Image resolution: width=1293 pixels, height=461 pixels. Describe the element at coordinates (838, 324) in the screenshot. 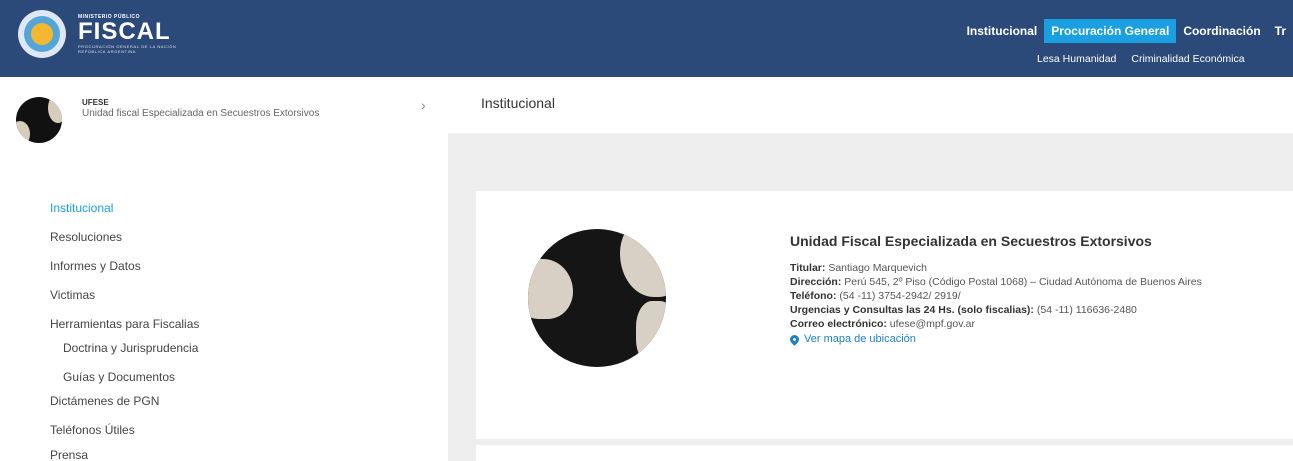

I see `correo-label: Correo electrónico:` at that location.